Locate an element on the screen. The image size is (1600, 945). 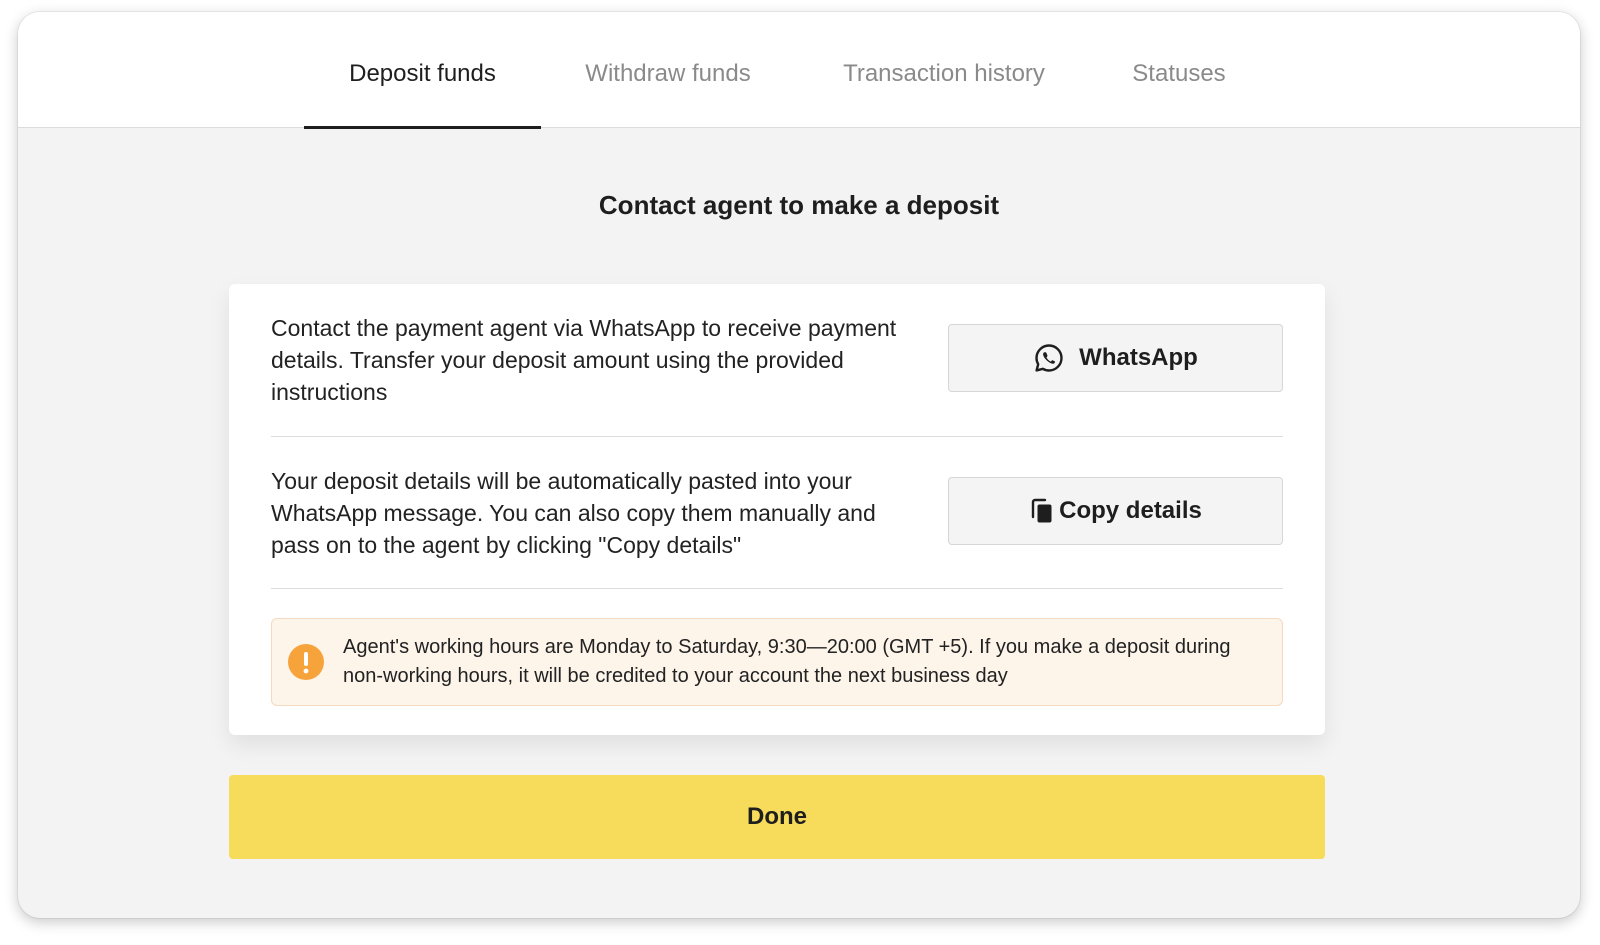
copy-details-button: Copy details is located at coordinates (1115, 511).